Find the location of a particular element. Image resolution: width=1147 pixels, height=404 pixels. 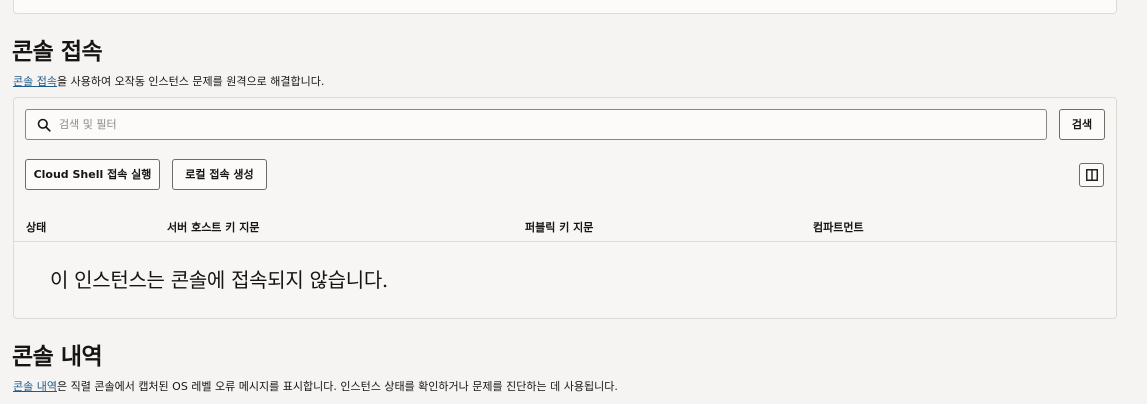

previous-section-panel is located at coordinates (565, 7).